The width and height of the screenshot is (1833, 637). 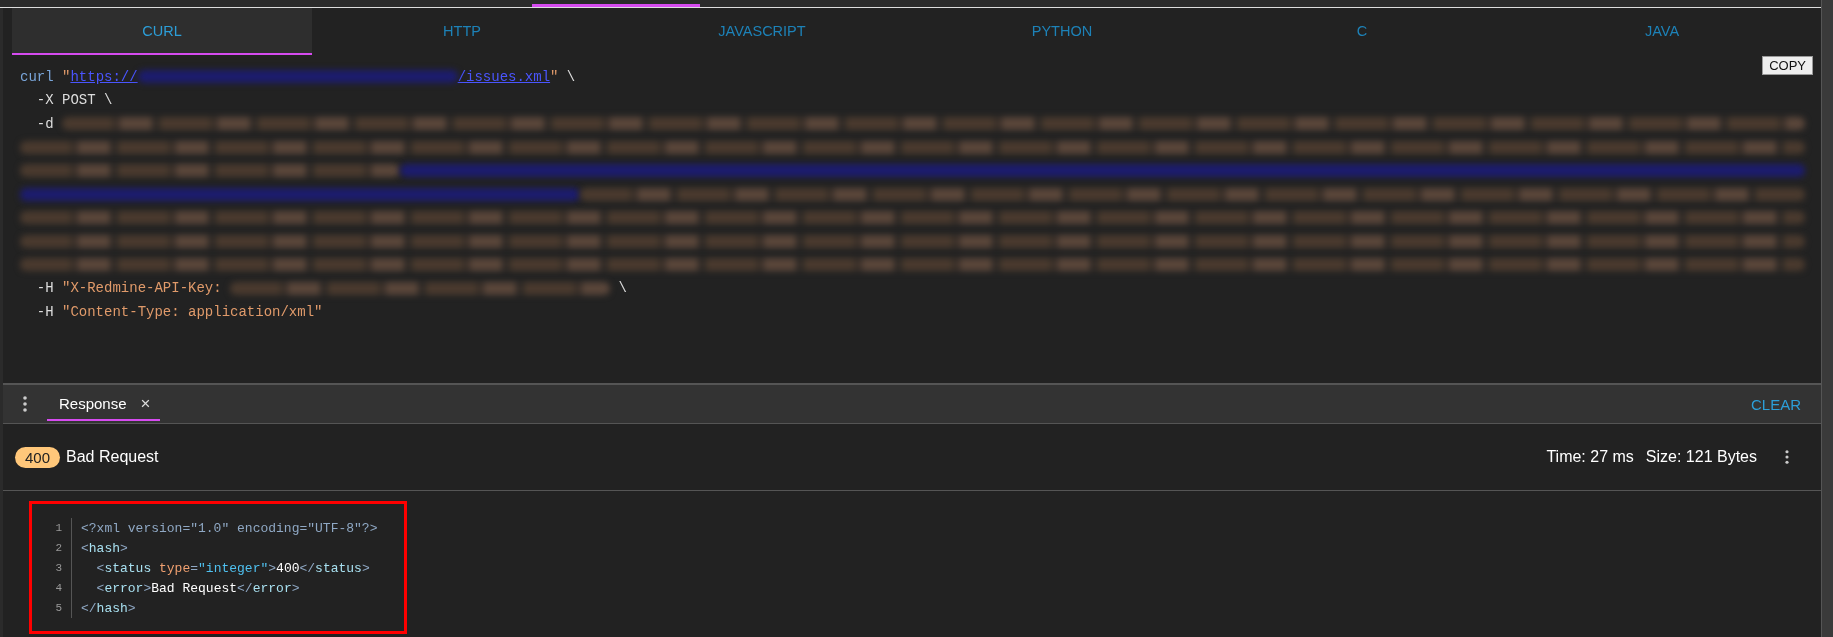 I want to click on url-link: https://, so click(x=104, y=76).